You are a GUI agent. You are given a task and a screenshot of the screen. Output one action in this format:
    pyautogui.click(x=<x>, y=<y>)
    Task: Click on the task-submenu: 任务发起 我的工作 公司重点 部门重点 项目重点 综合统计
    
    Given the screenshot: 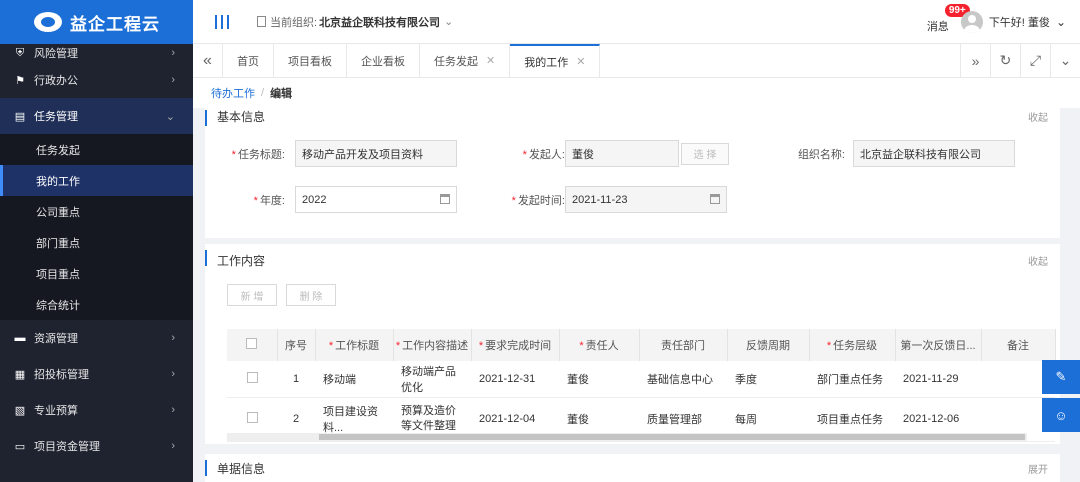 What is the action you would take?
    pyautogui.click(x=96, y=227)
    